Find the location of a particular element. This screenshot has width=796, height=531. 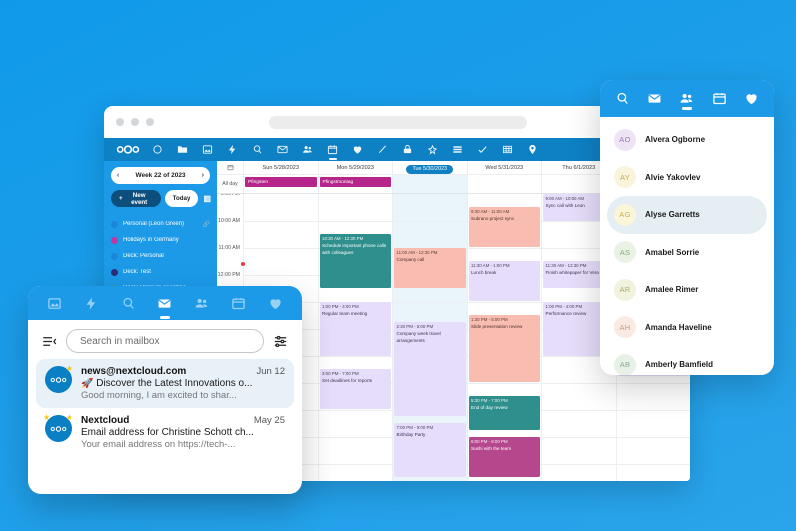

dashboard-icon is located at coordinates (157, 149).